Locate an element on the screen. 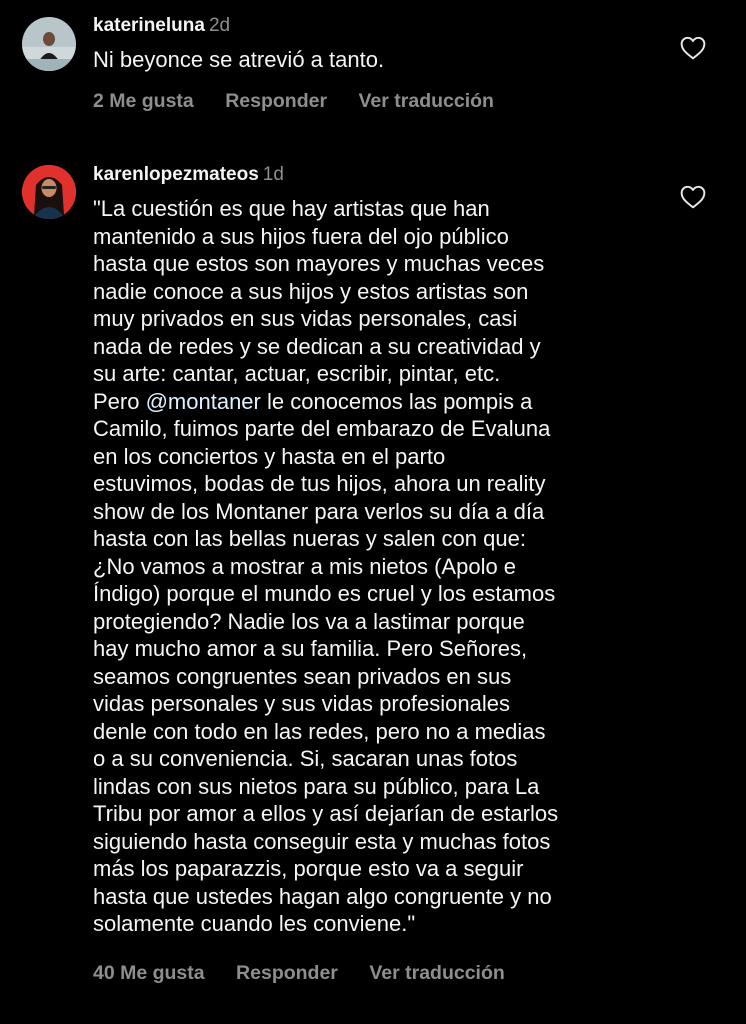 The image size is (746, 1024). comment-line: solamente cuando les conviene." is located at coordinates (254, 923).